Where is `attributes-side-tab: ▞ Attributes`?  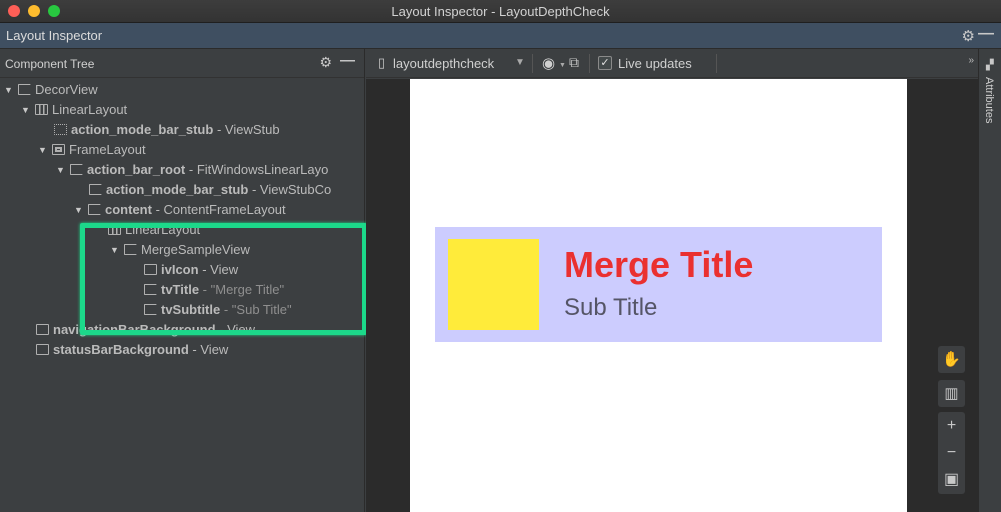 attributes-side-tab: ▞ Attributes is located at coordinates (989, 280).